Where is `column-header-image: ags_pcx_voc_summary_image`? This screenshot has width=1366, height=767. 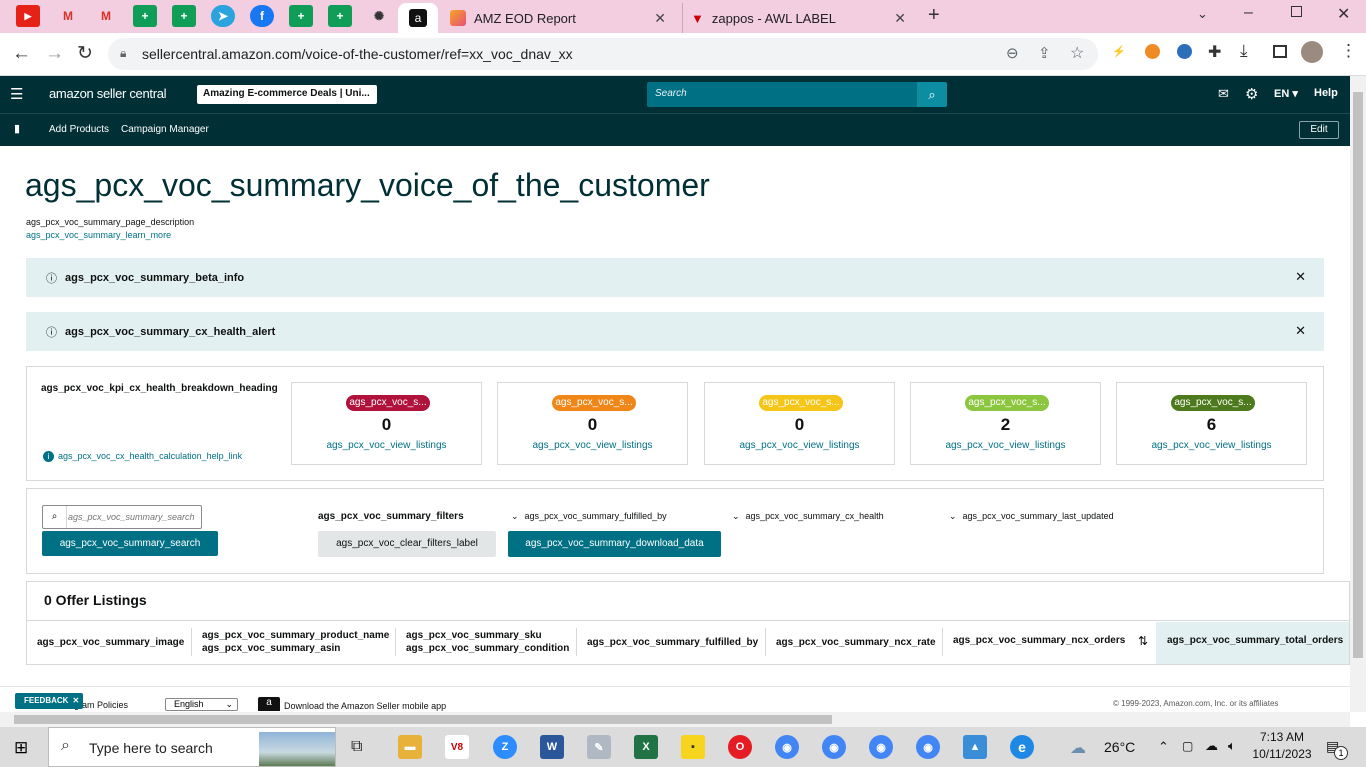
column-header-image: ags_pcx_voc_summary_image is located at coordinates (110, 642).